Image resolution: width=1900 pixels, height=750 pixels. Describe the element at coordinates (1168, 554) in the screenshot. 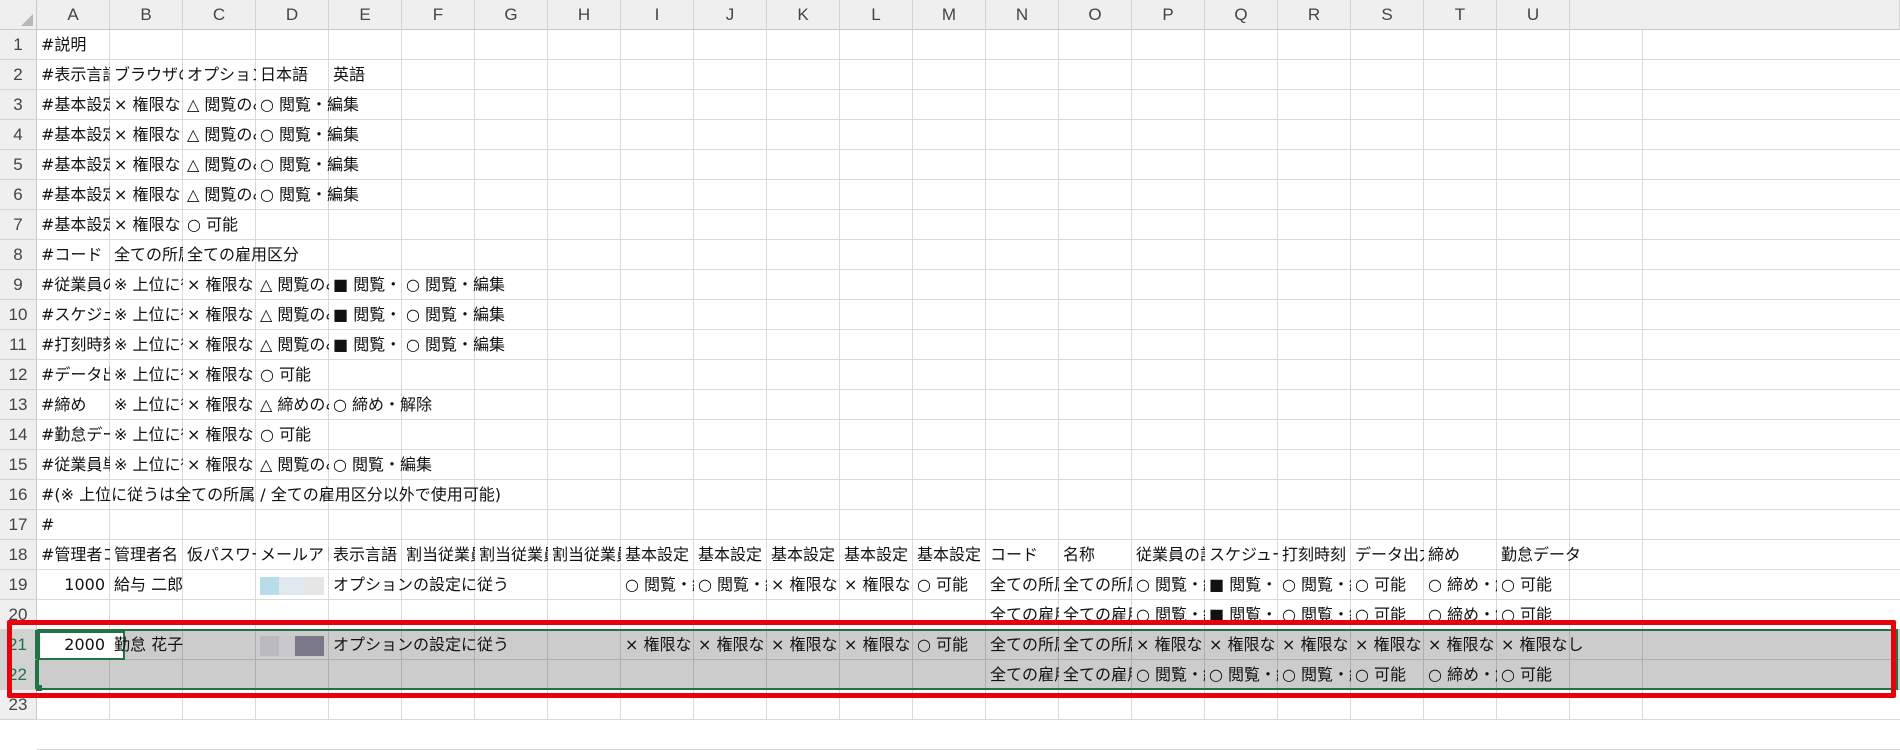

I see `cell-p18: 従業員の設` at that location.